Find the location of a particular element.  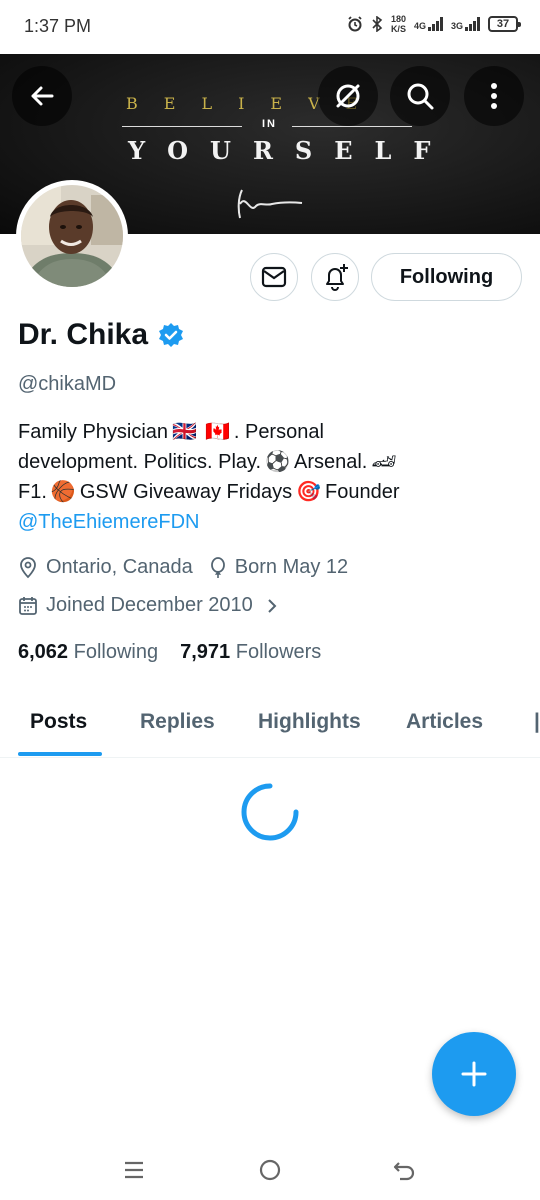

signature-mark is located at coordinates (270, 204).